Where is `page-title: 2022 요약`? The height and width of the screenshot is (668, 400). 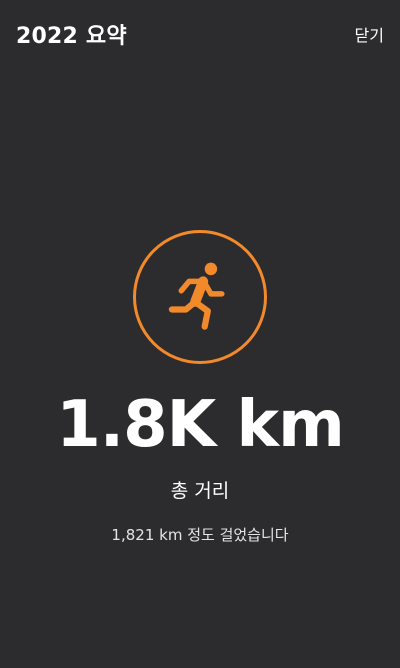
page-title: 2022 요약 is located at coordinates (71, 36).